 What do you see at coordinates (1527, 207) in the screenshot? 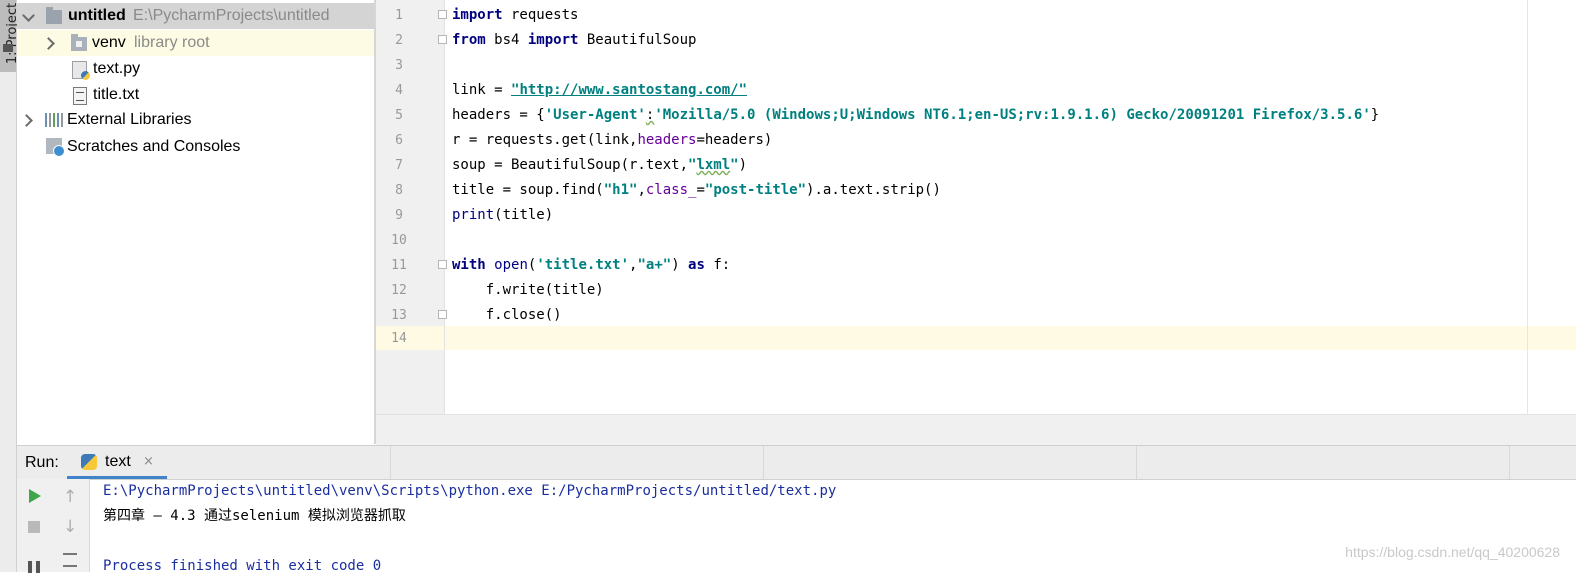
I see `right-margin-guide` at bounding box center [1527, 207].